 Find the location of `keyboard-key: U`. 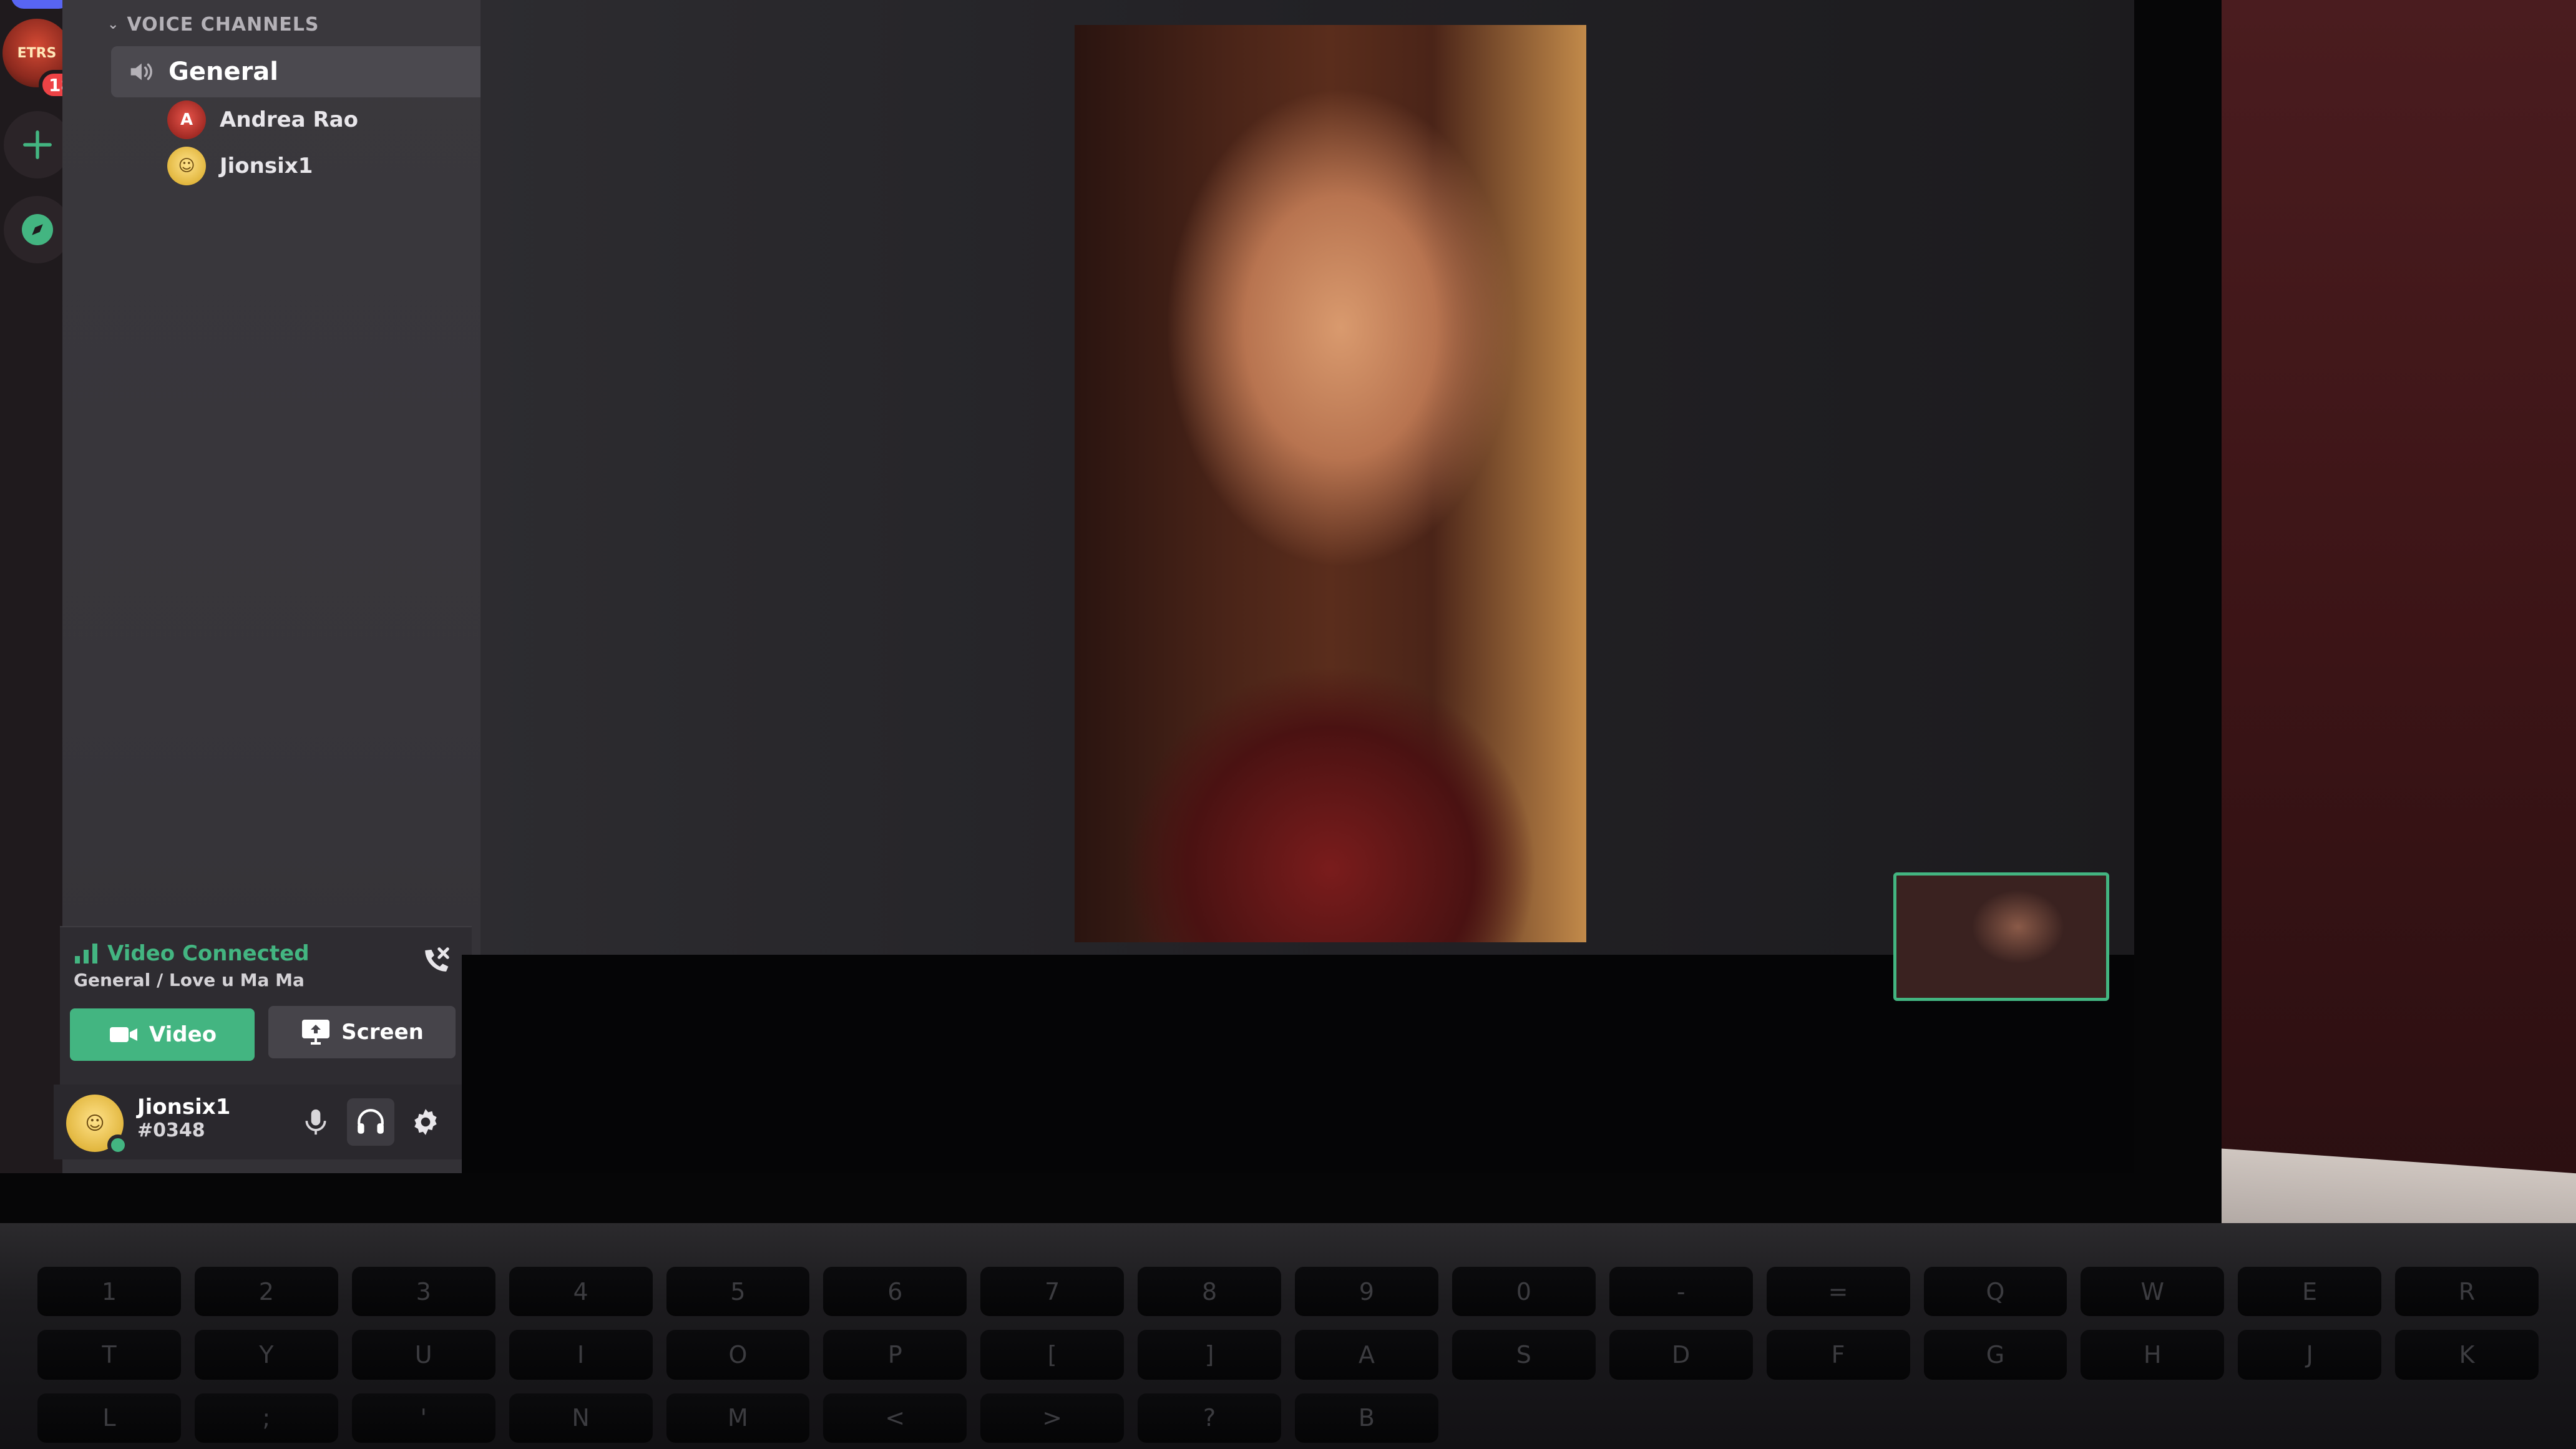

keyboard-key: U is located at coordinates (423, 1355).